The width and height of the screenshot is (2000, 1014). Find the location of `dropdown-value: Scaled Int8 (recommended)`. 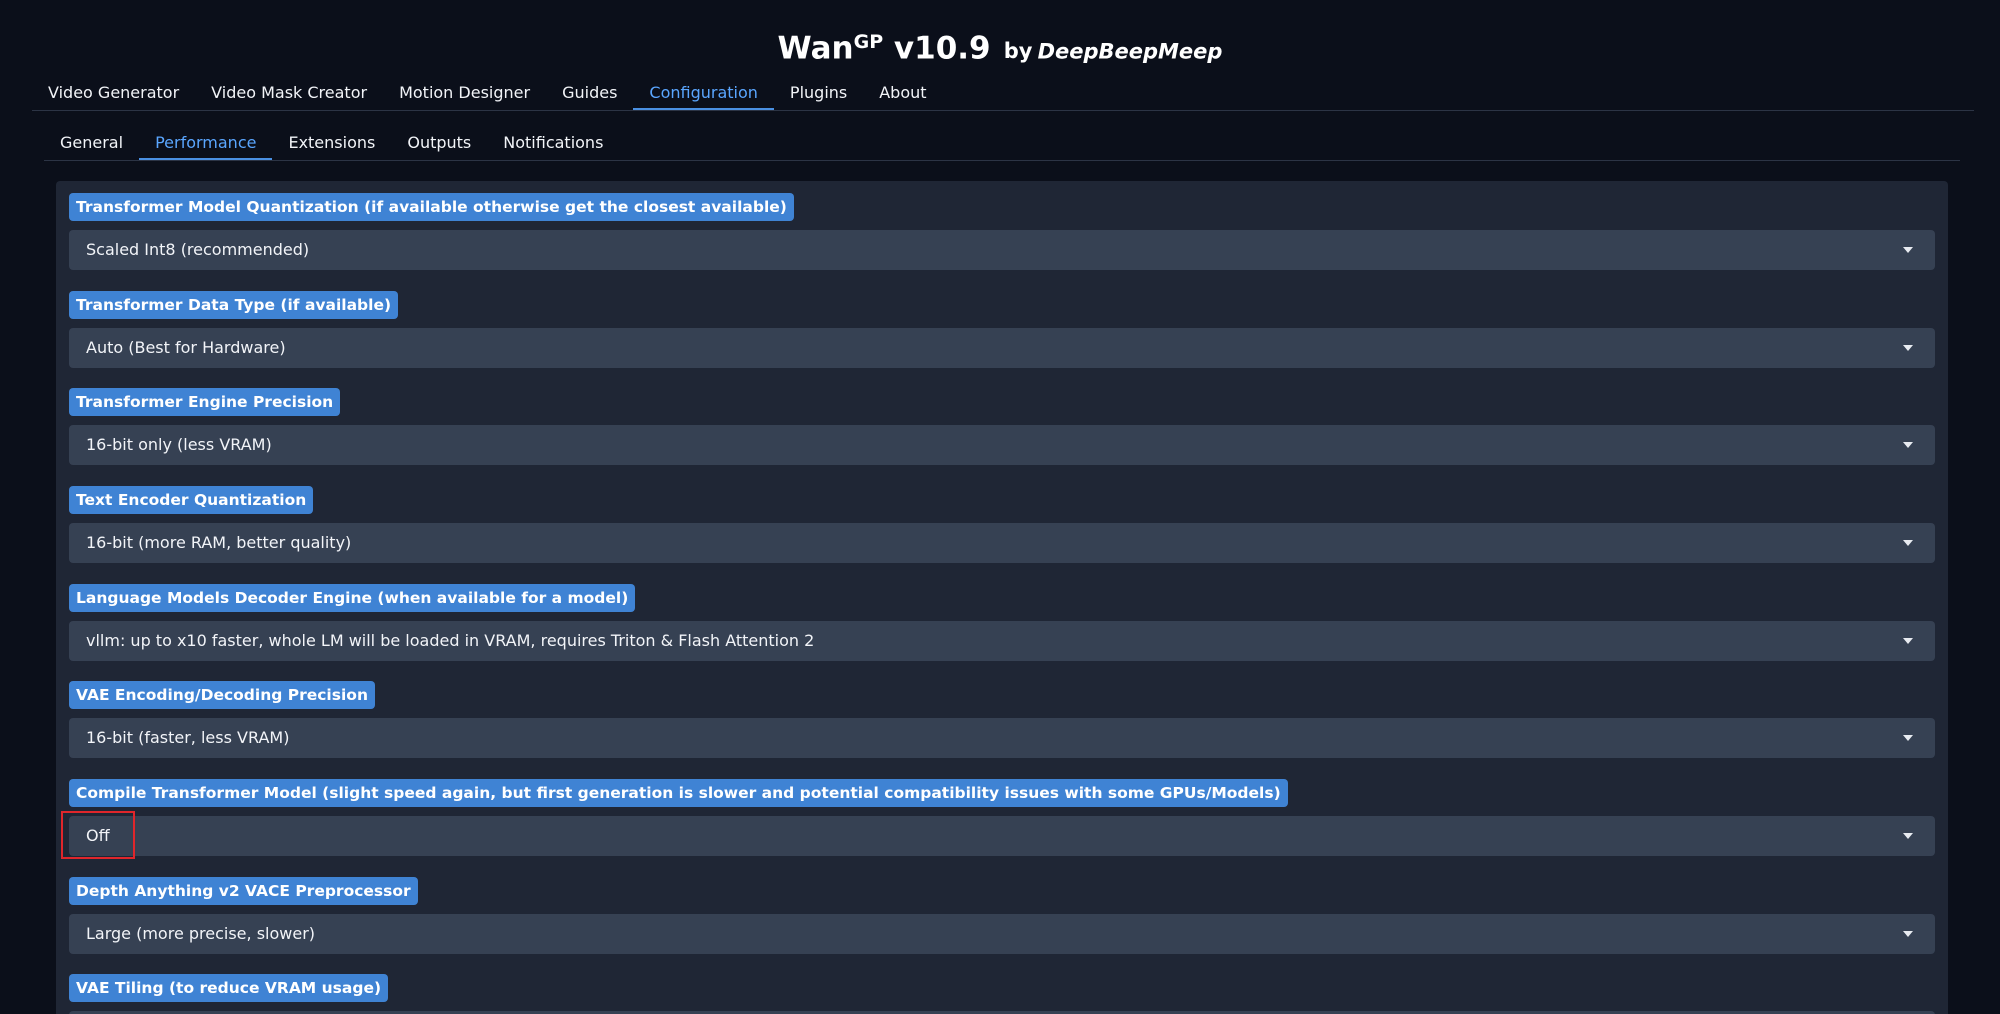

dropdown-value: Scaled Int8 (recommended) is located at coordinates (198, 249).